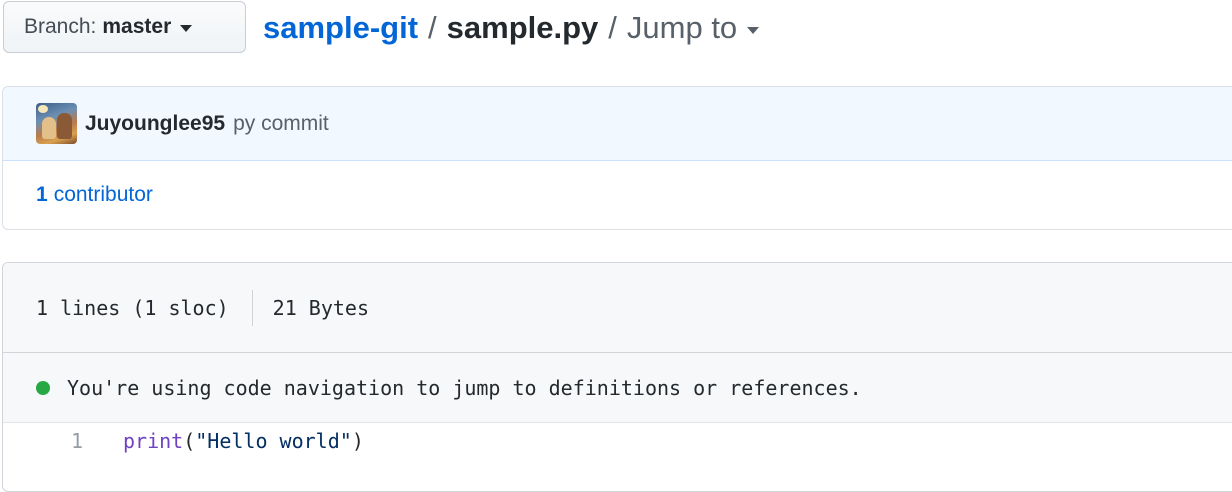 The width and height of the screenshot is (1232, 492). Describe the element at coordinates (137, 26) in the screenshot. I see `branch-name: master` at that location.